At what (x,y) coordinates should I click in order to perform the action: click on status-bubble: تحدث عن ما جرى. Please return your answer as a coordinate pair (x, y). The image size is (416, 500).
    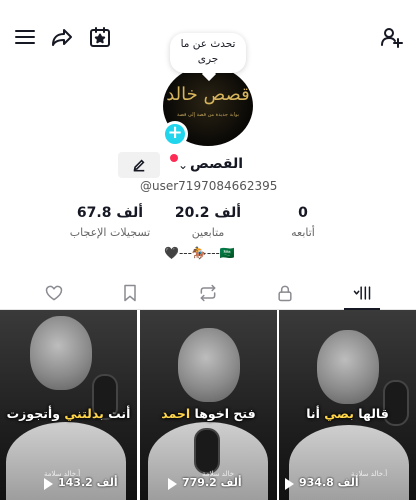
    Looking at the image, I should click on (208, 53).